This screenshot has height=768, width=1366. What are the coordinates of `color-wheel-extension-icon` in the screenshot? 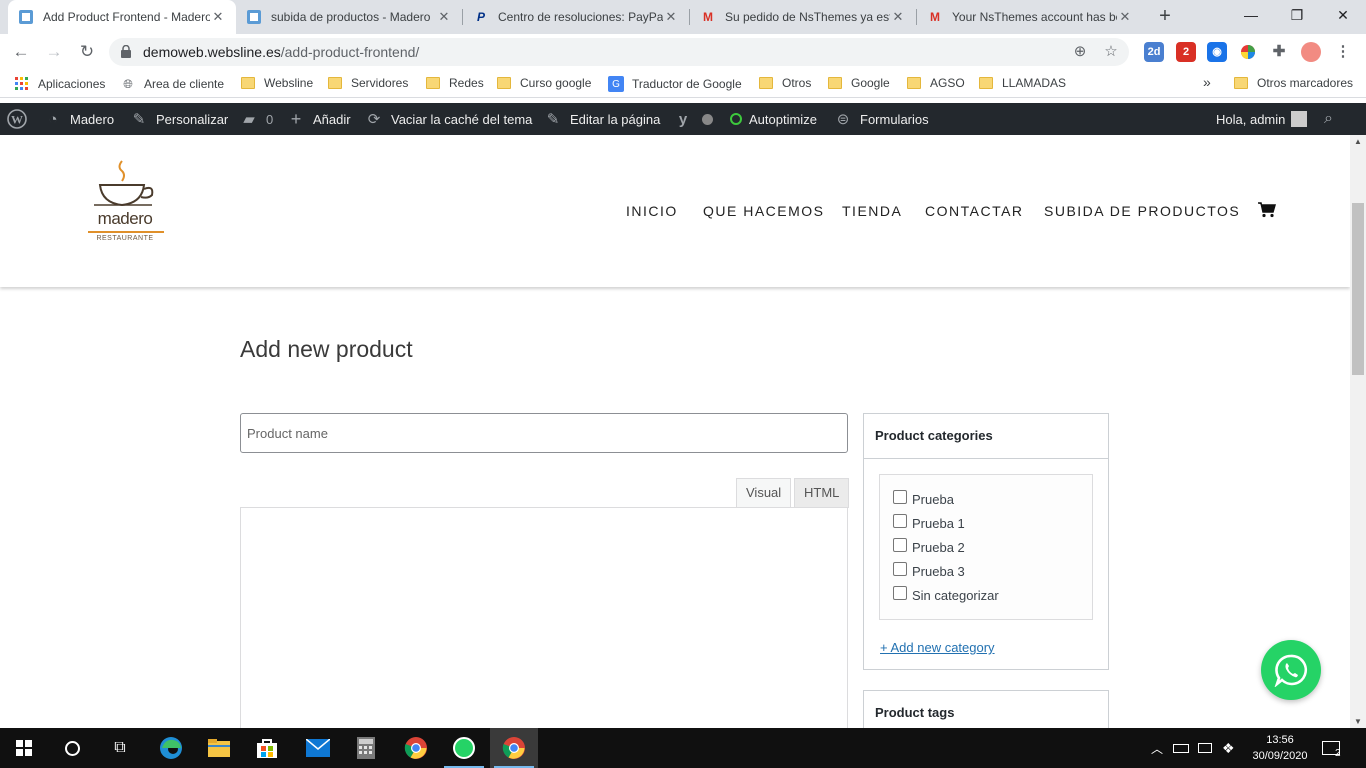 It's located at (1248, 52).